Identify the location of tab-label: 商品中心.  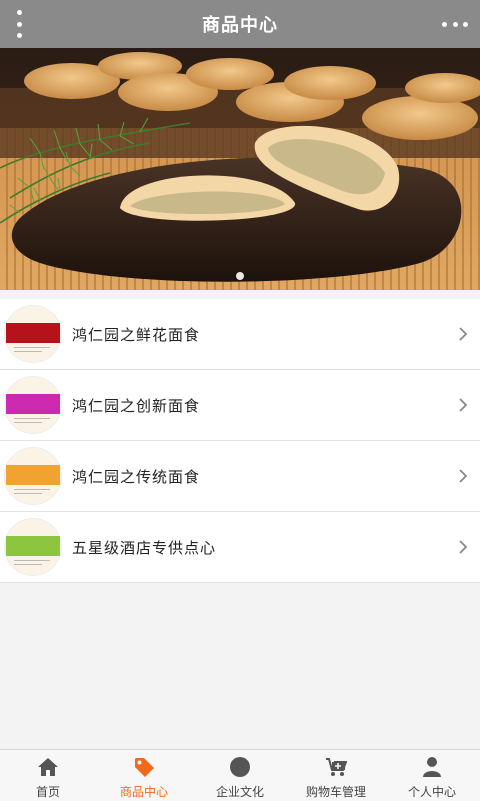
(143, 792).